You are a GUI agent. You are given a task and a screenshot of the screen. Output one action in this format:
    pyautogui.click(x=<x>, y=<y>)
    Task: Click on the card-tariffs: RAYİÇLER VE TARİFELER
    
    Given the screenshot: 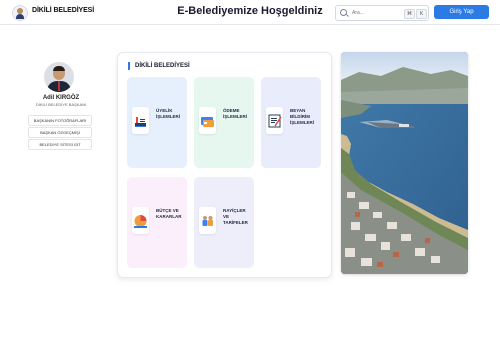 What is the action you would take?
    pyautogui.click(x=224, y=222)
    